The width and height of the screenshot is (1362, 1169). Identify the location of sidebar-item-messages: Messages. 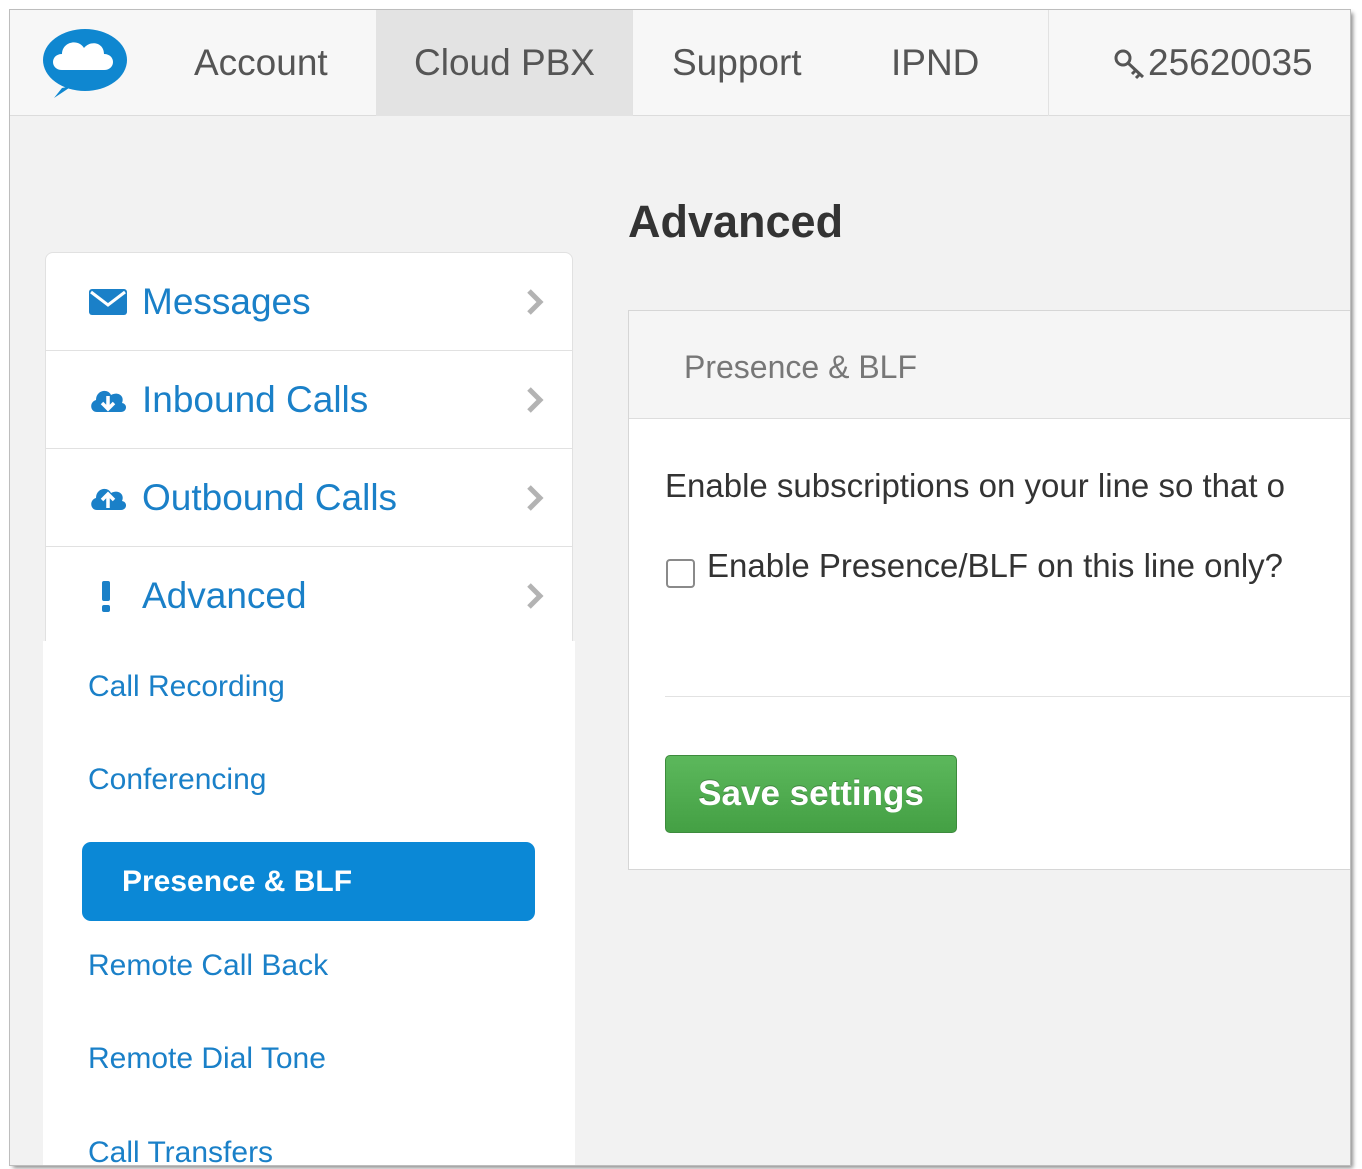
(309, 302).